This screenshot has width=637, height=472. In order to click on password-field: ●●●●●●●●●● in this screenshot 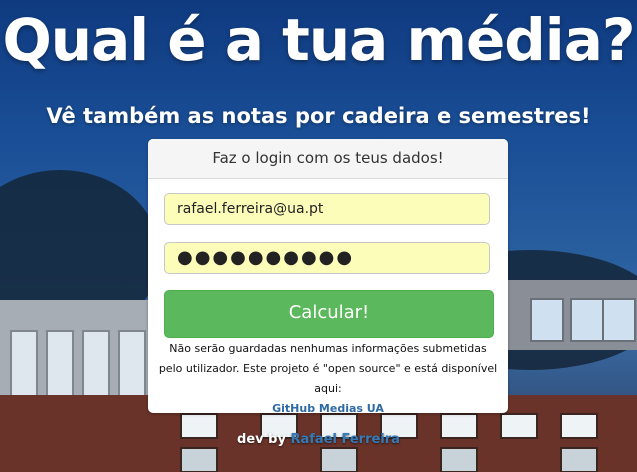, I will do `click(327, 258)`.